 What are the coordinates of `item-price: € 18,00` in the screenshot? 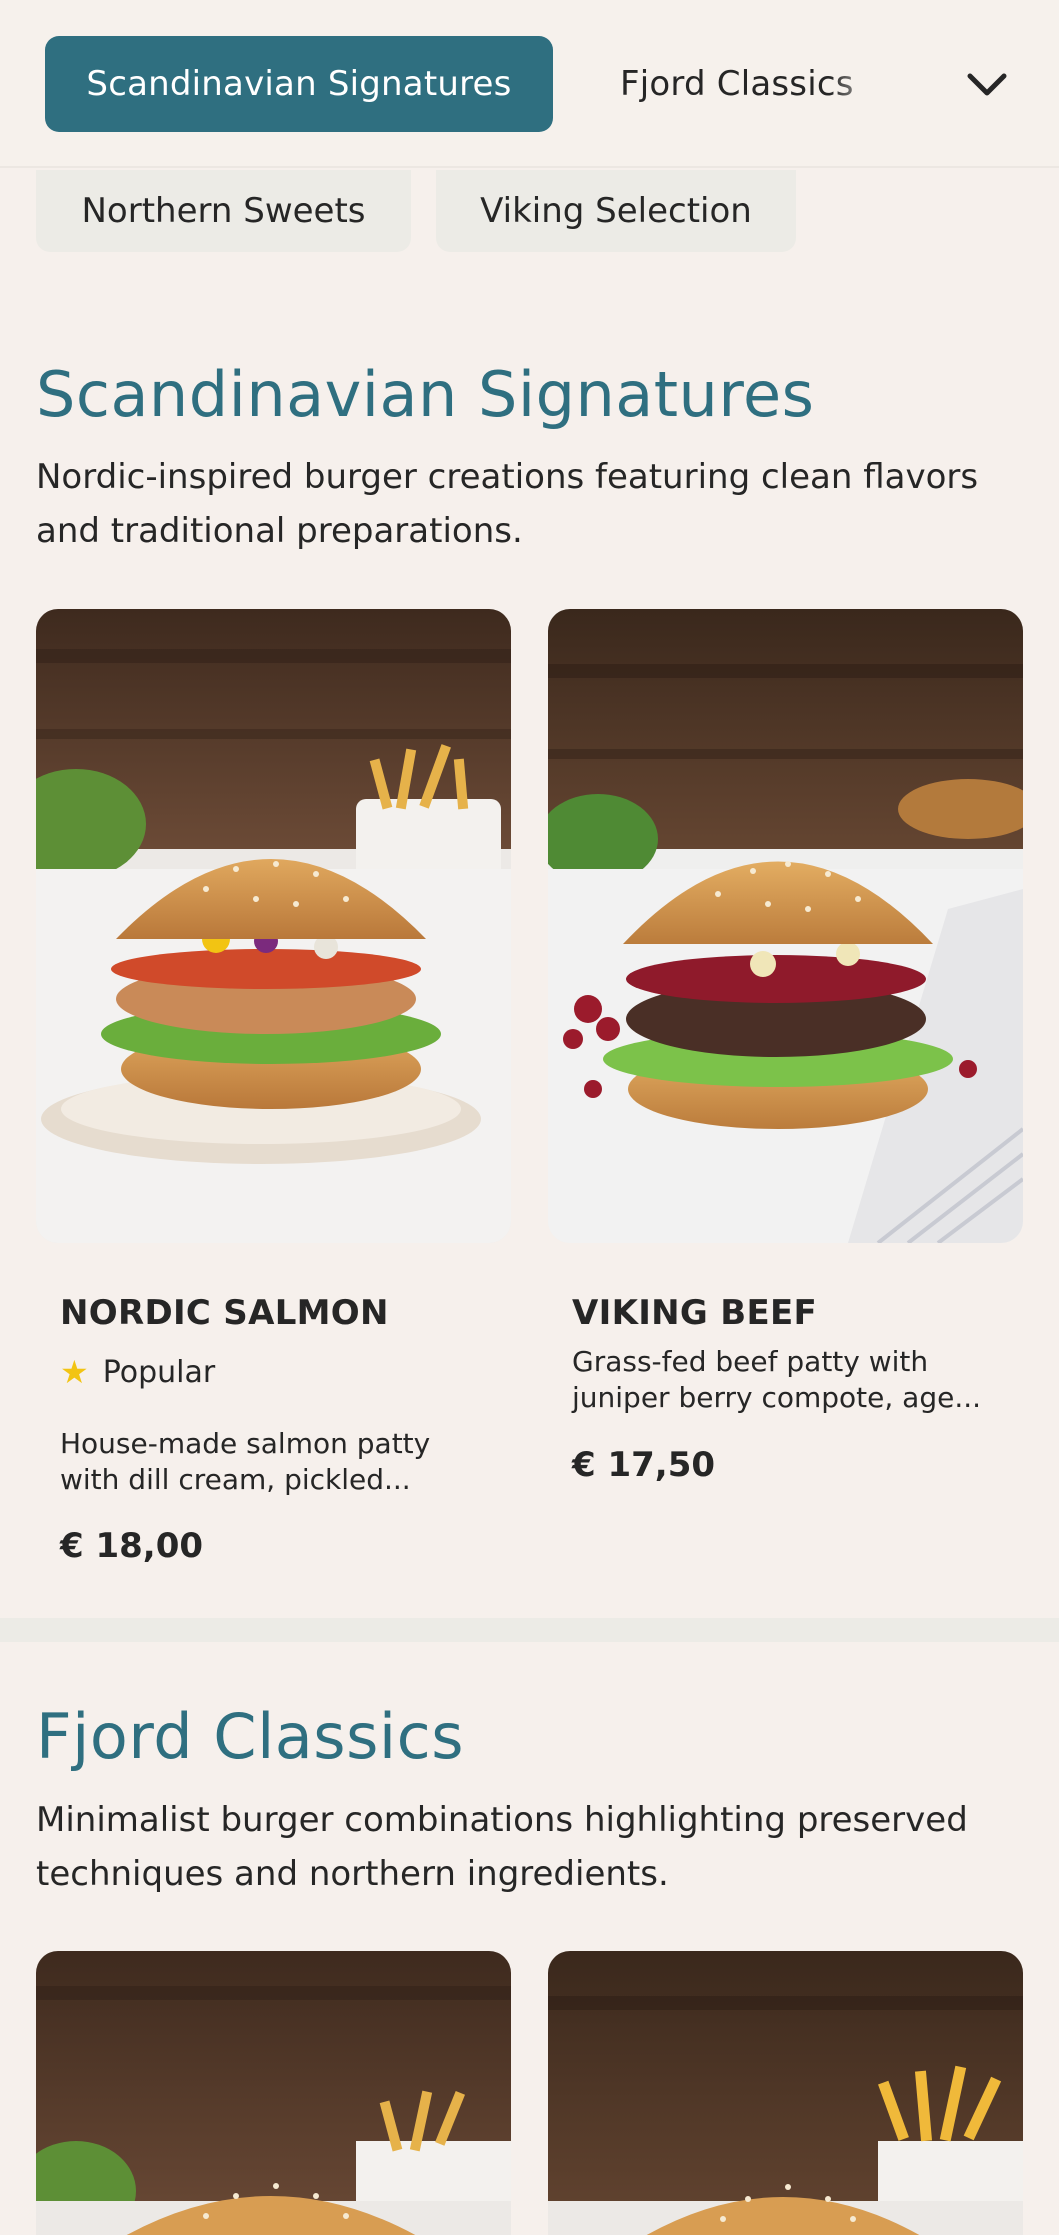 It's located at (132, 1546).